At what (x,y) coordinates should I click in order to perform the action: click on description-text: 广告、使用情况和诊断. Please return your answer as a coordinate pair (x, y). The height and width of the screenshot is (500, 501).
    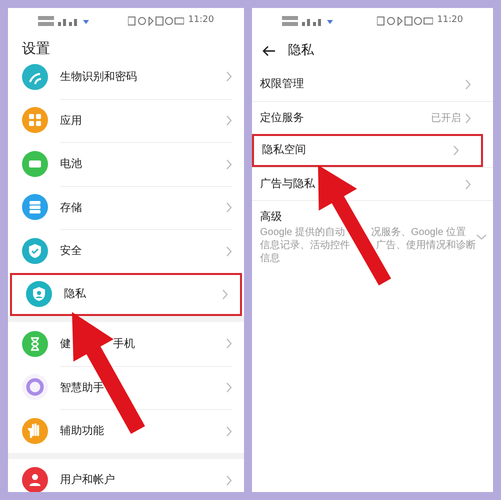
    Looking at the image, I should click on (426, 245).